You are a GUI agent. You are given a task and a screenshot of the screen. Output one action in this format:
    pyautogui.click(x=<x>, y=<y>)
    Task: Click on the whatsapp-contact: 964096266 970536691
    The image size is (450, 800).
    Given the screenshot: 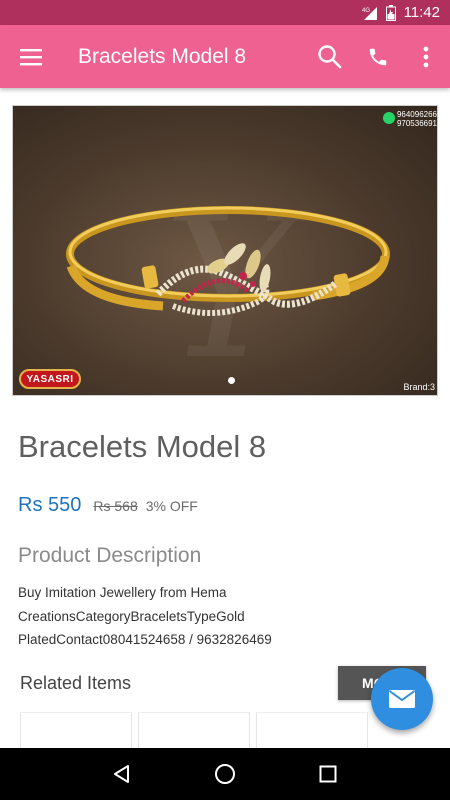 What is the action you would take?
    pyautogui.click(x=409, y=119)
    